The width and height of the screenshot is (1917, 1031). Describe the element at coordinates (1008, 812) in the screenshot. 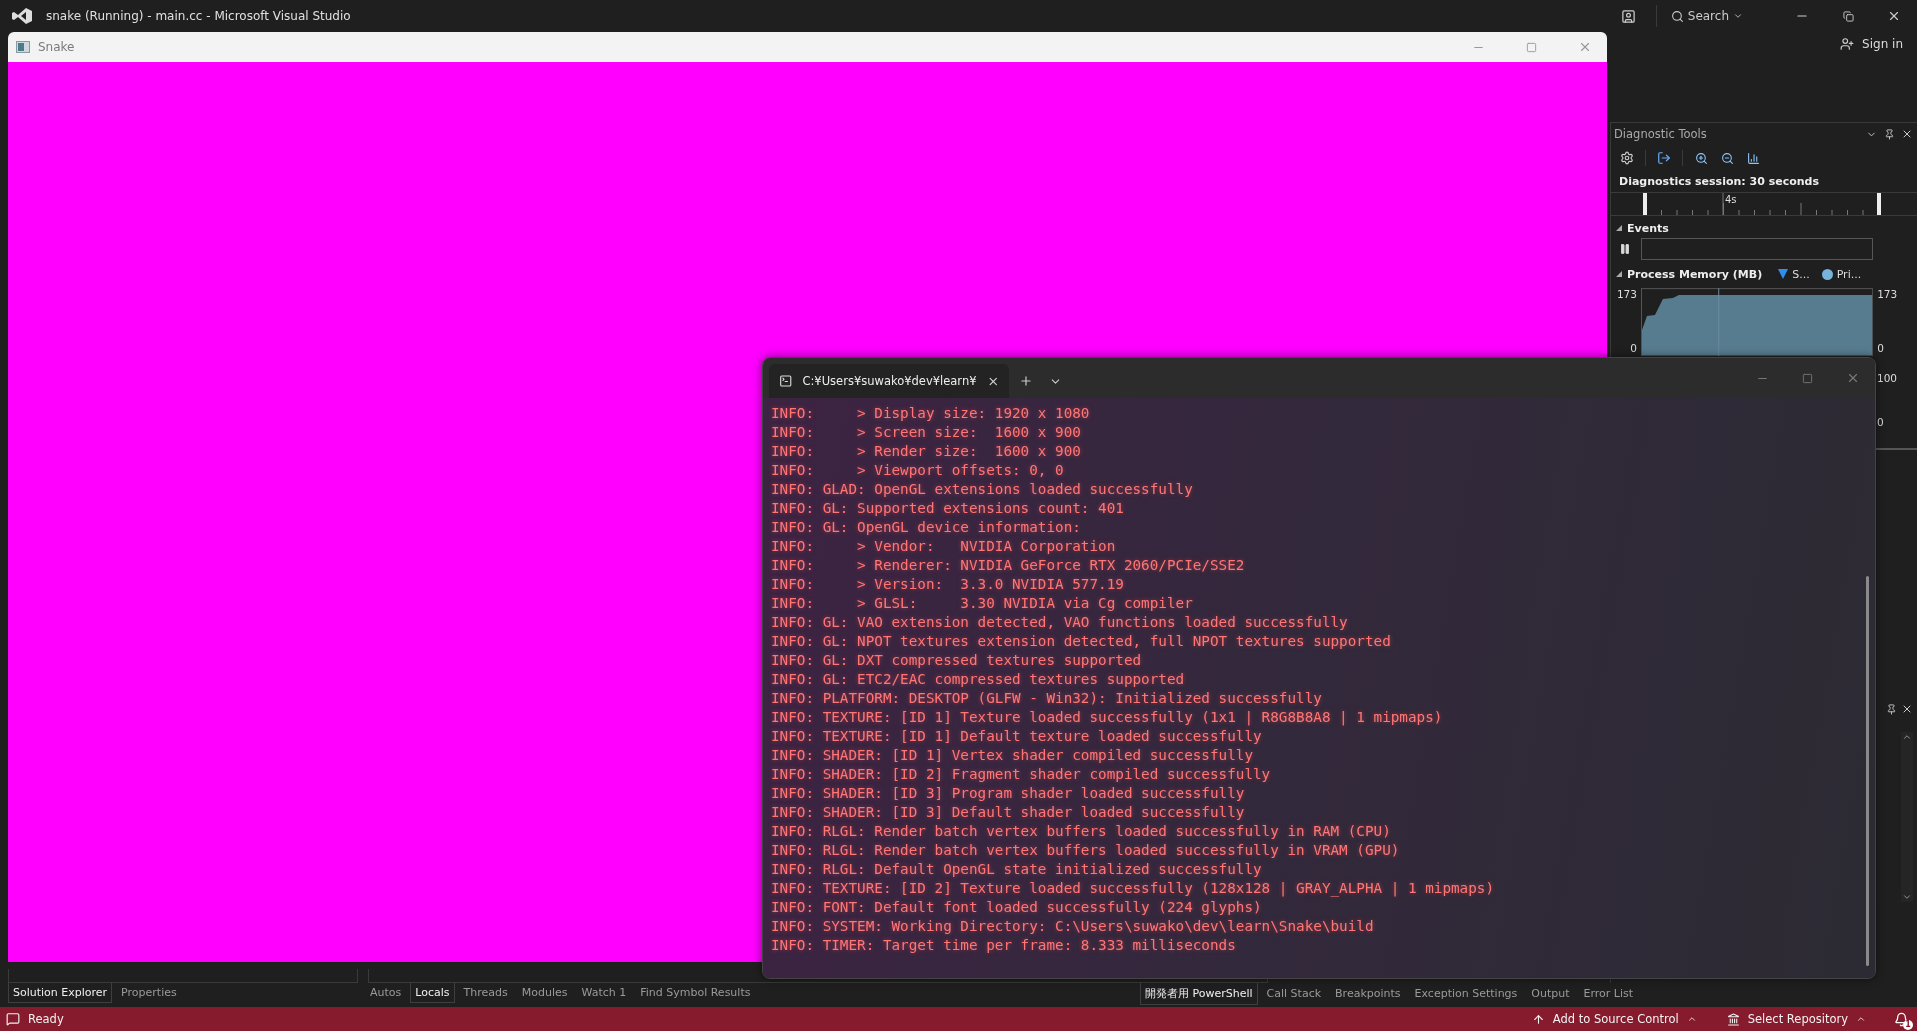

I see `log-line: INFO: SHADER: [ID 3] Default shader loaded successfully` at that location.